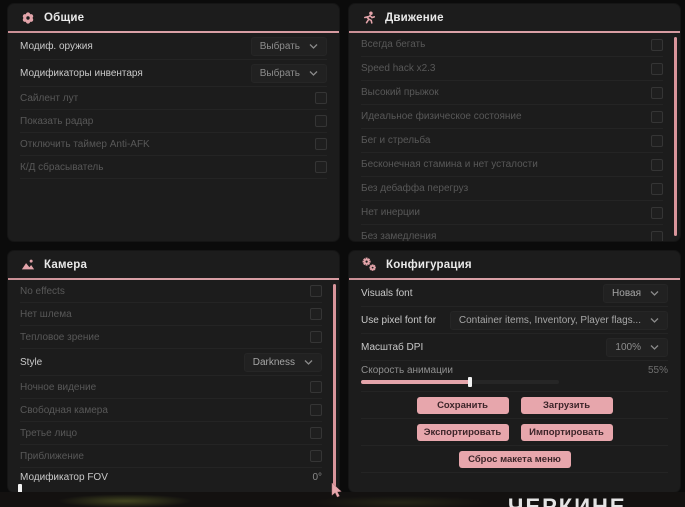  I want to click on import-button: Импортировать, so click(566, 432).